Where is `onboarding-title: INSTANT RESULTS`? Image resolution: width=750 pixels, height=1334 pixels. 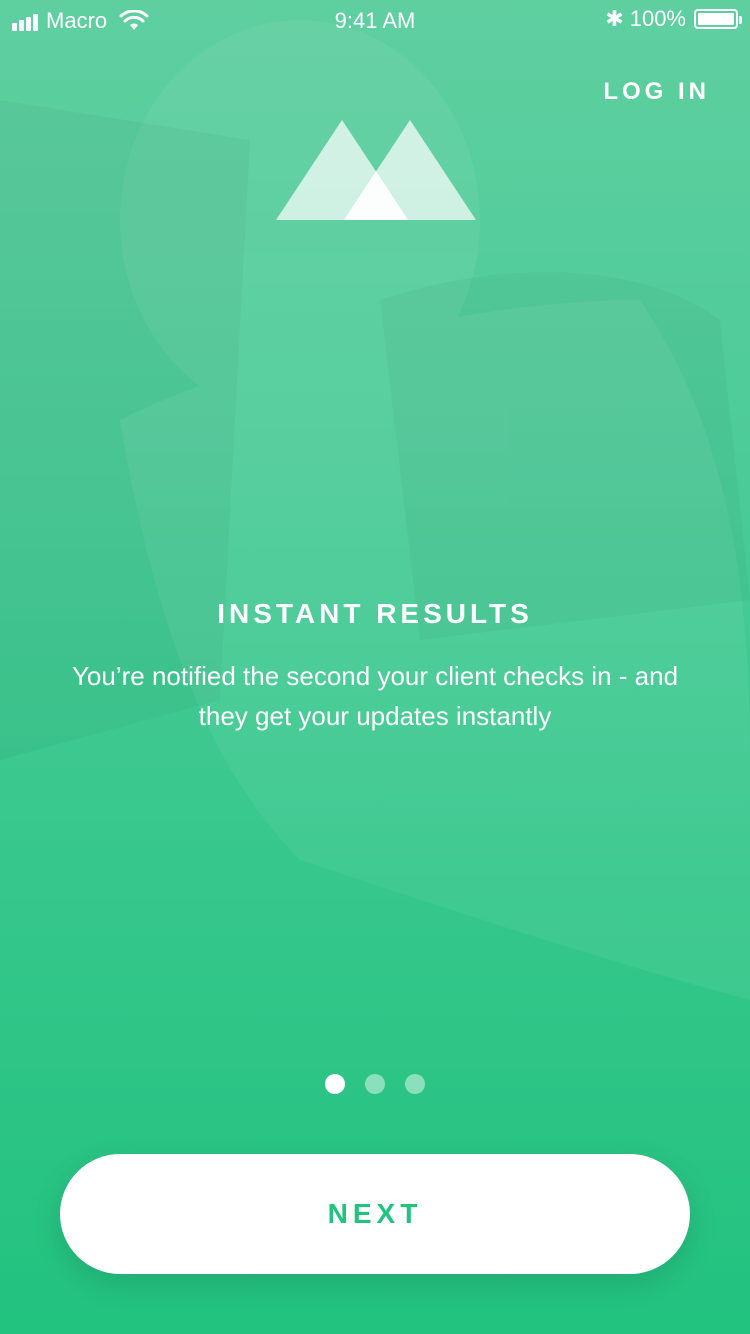
onboarding-title: INSTANT RESULTS is located at coordinates (375, 613).